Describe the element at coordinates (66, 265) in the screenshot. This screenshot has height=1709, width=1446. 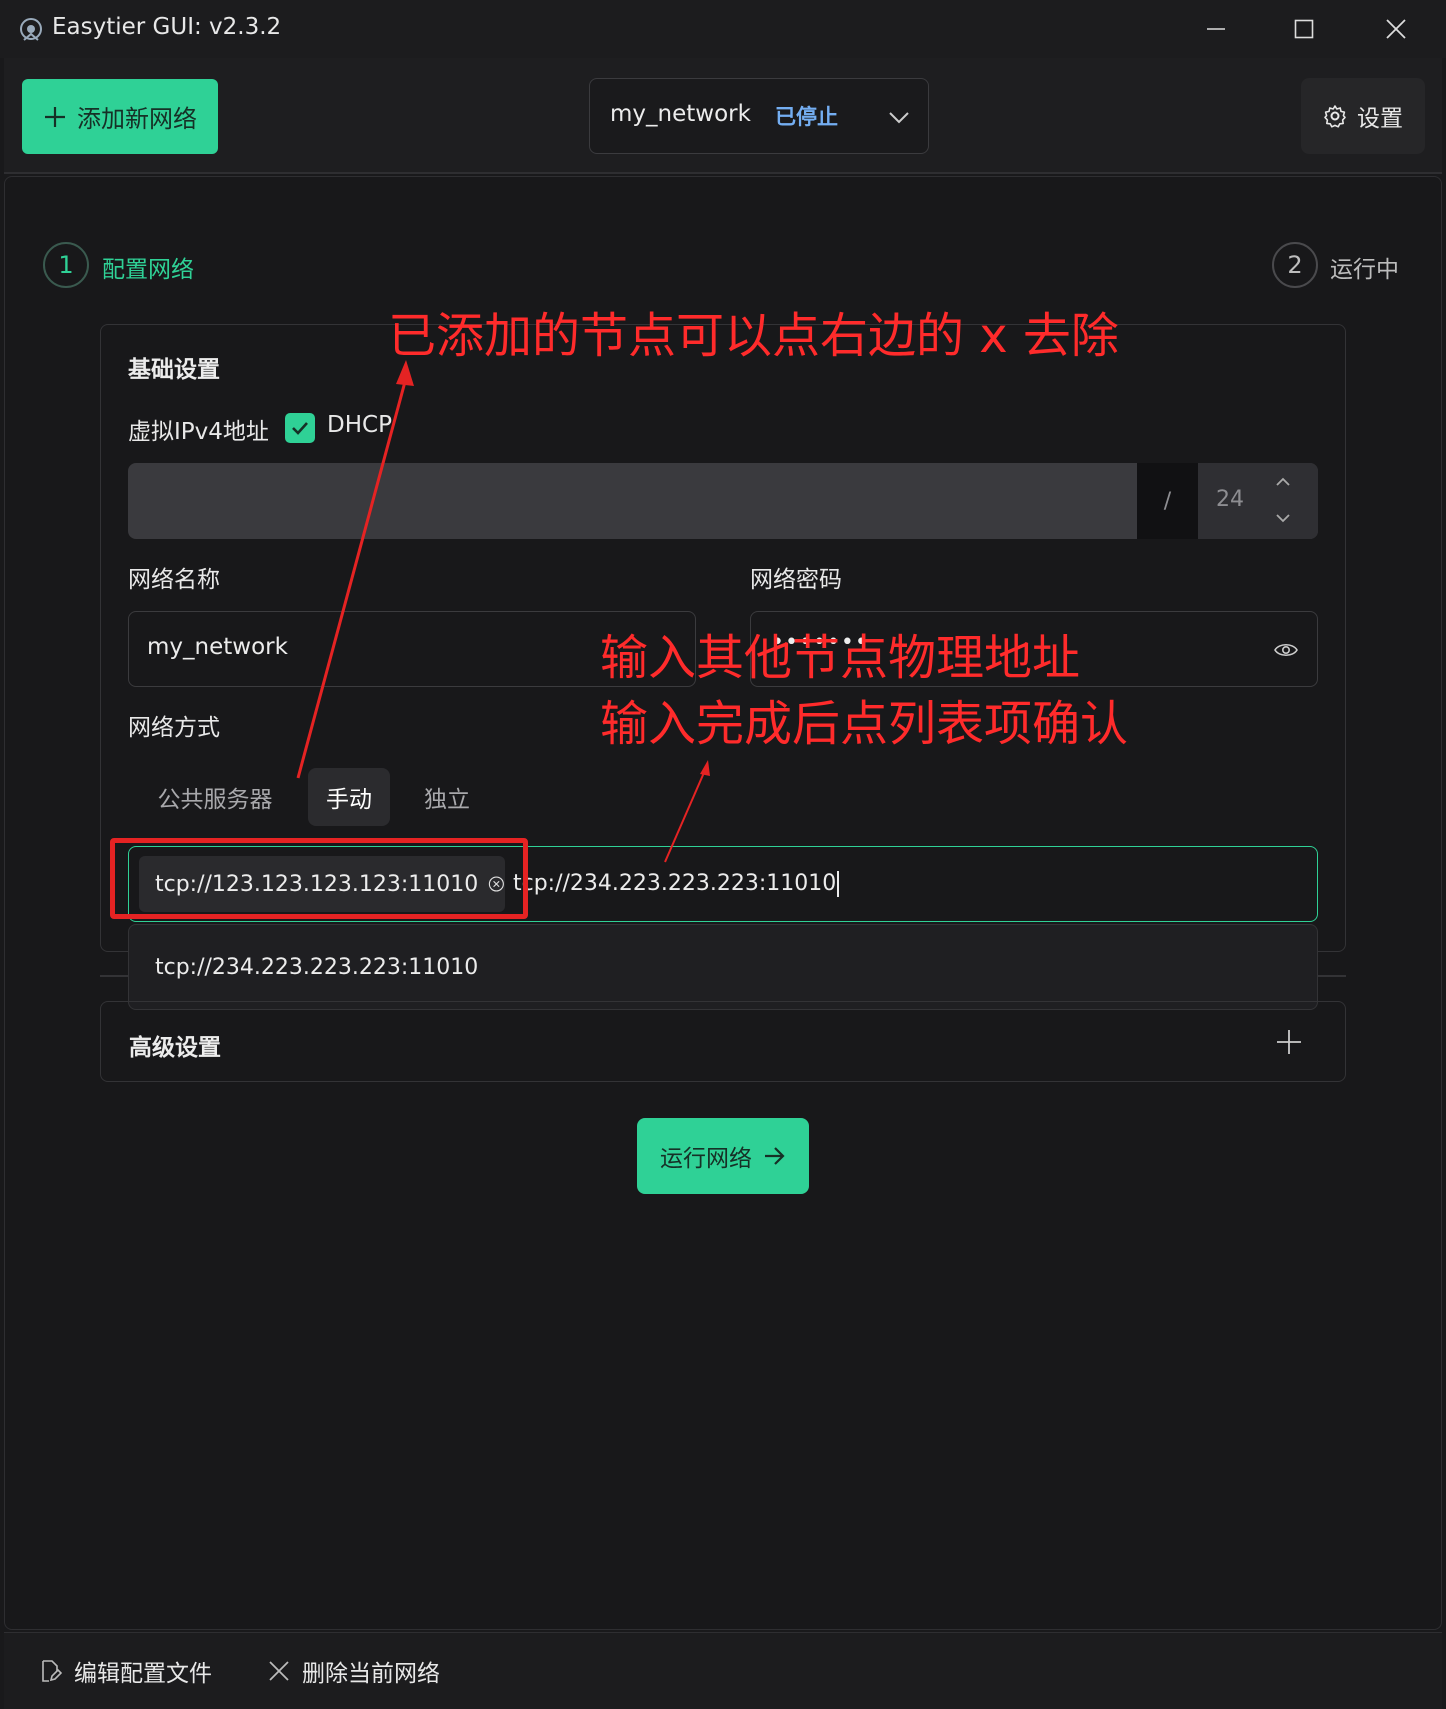
I see `step-1-indicator: 1` at that location.